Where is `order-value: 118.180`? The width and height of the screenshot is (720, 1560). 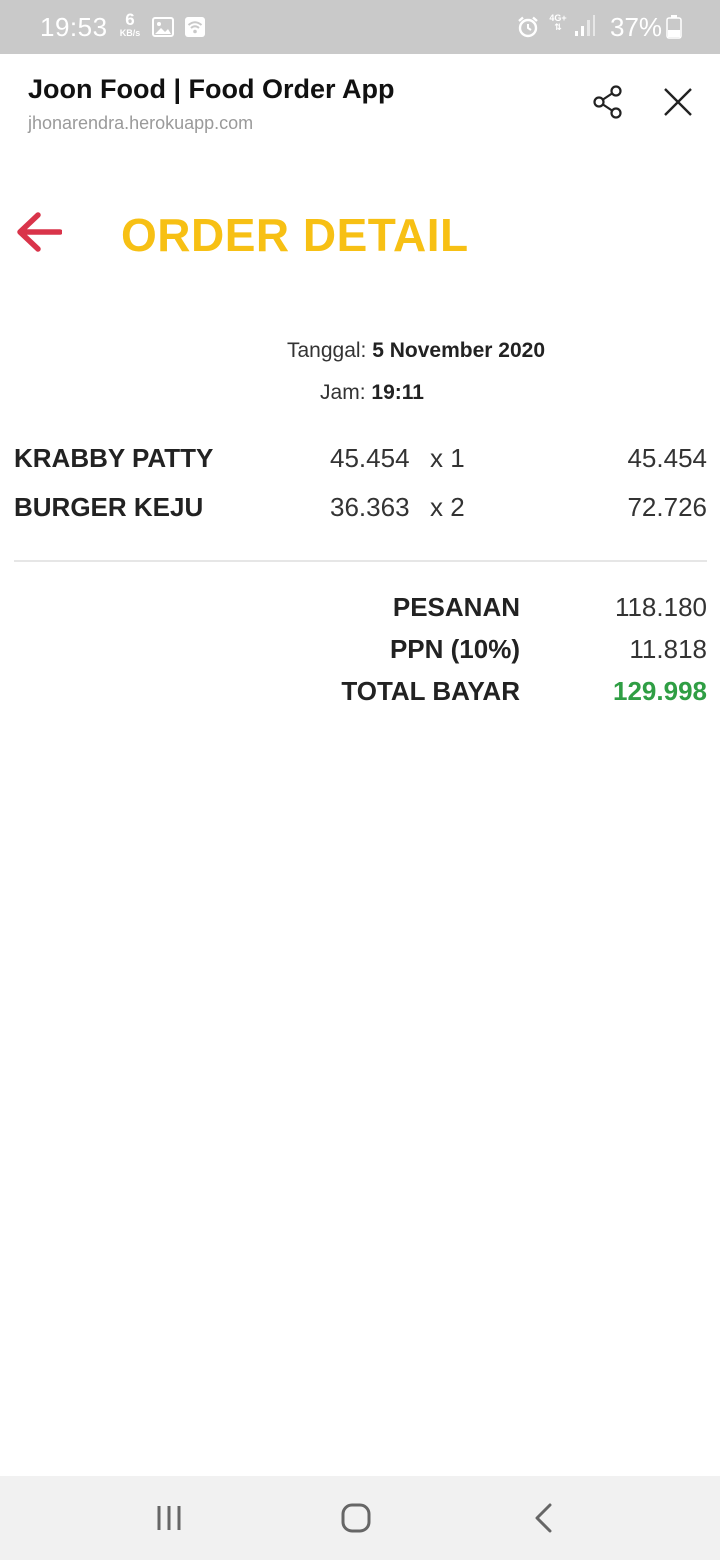
order-value: 118.180 is located at coordinates (660, 607).